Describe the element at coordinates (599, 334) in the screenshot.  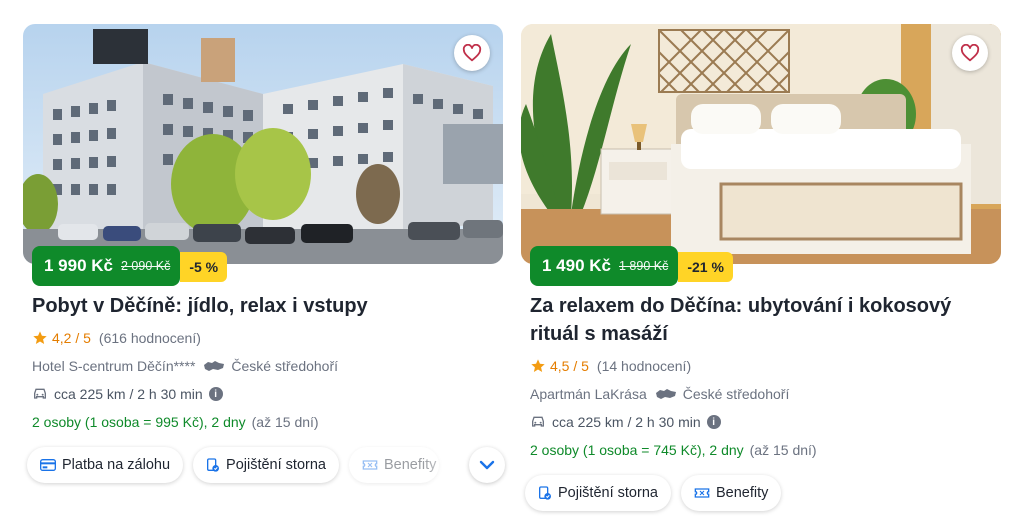
I see `offer-title-line-2: rituál s masáží` at that location.